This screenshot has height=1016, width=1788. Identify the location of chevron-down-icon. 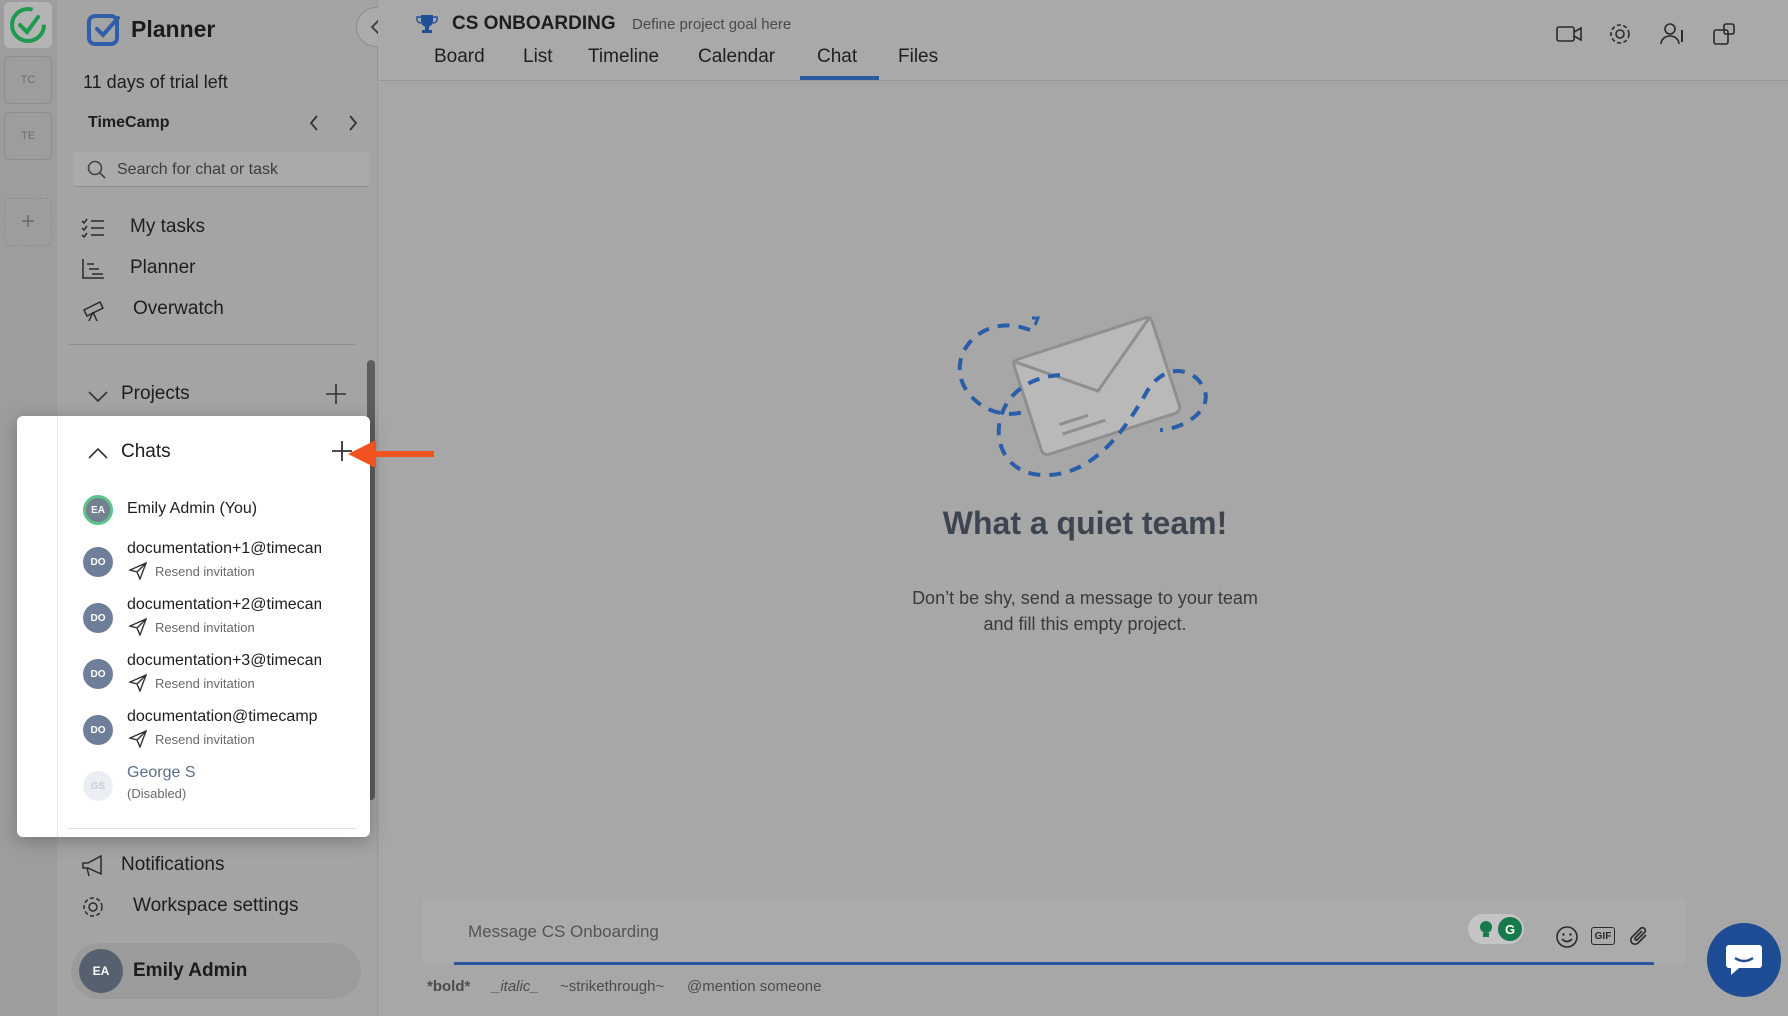
(98, 397).